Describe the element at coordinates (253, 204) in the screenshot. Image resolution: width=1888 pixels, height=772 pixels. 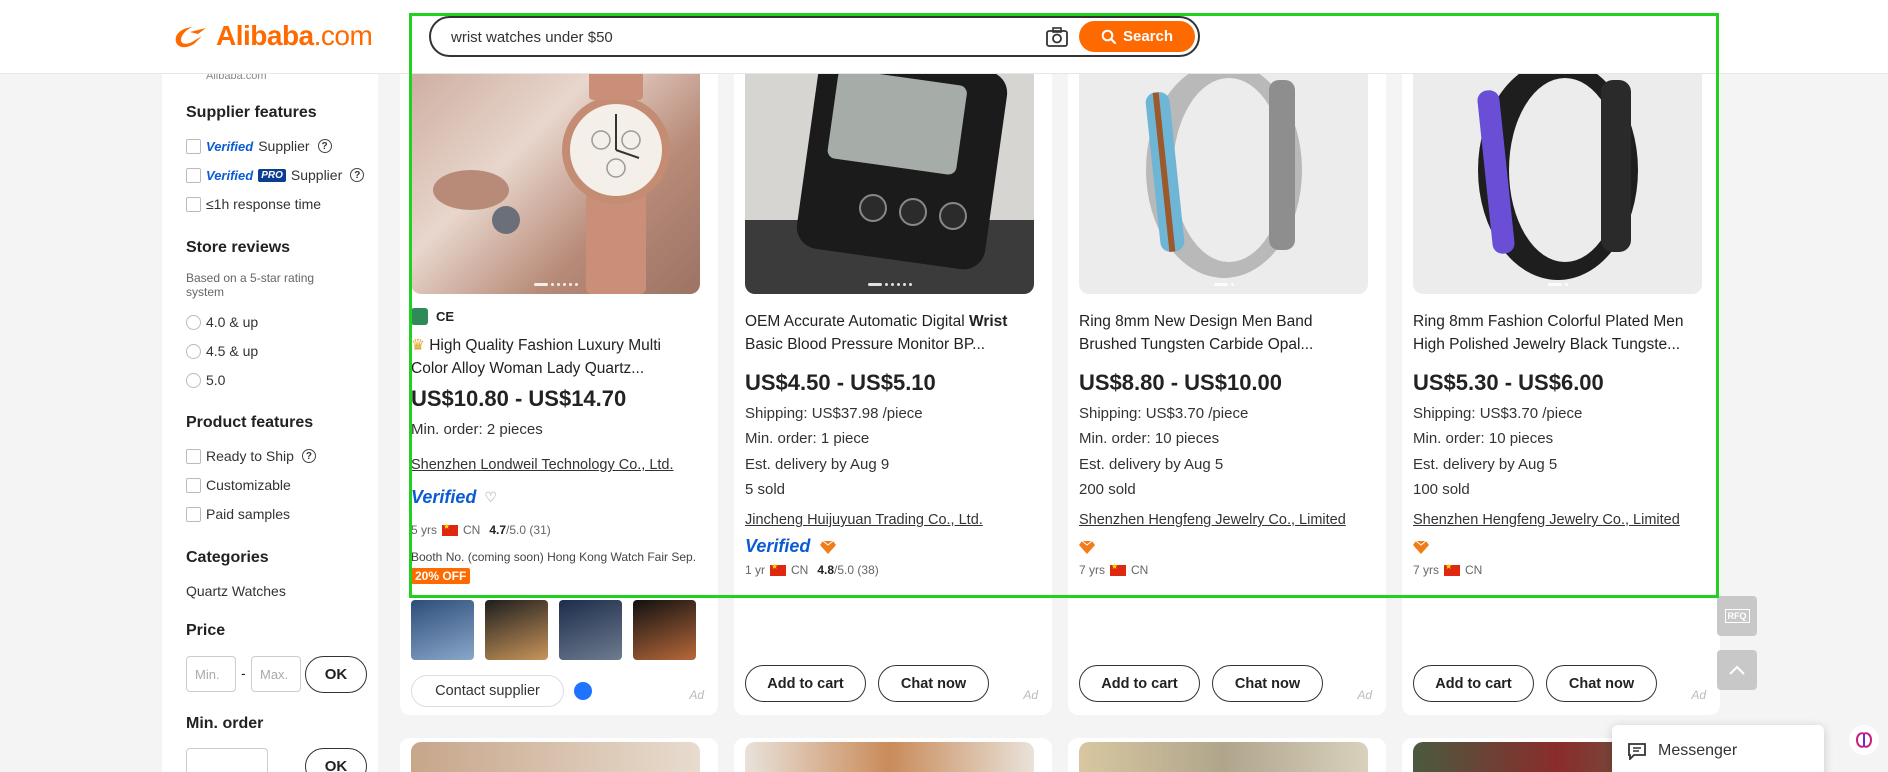
I see `filter-response-time: ≤1h response time` at that location.